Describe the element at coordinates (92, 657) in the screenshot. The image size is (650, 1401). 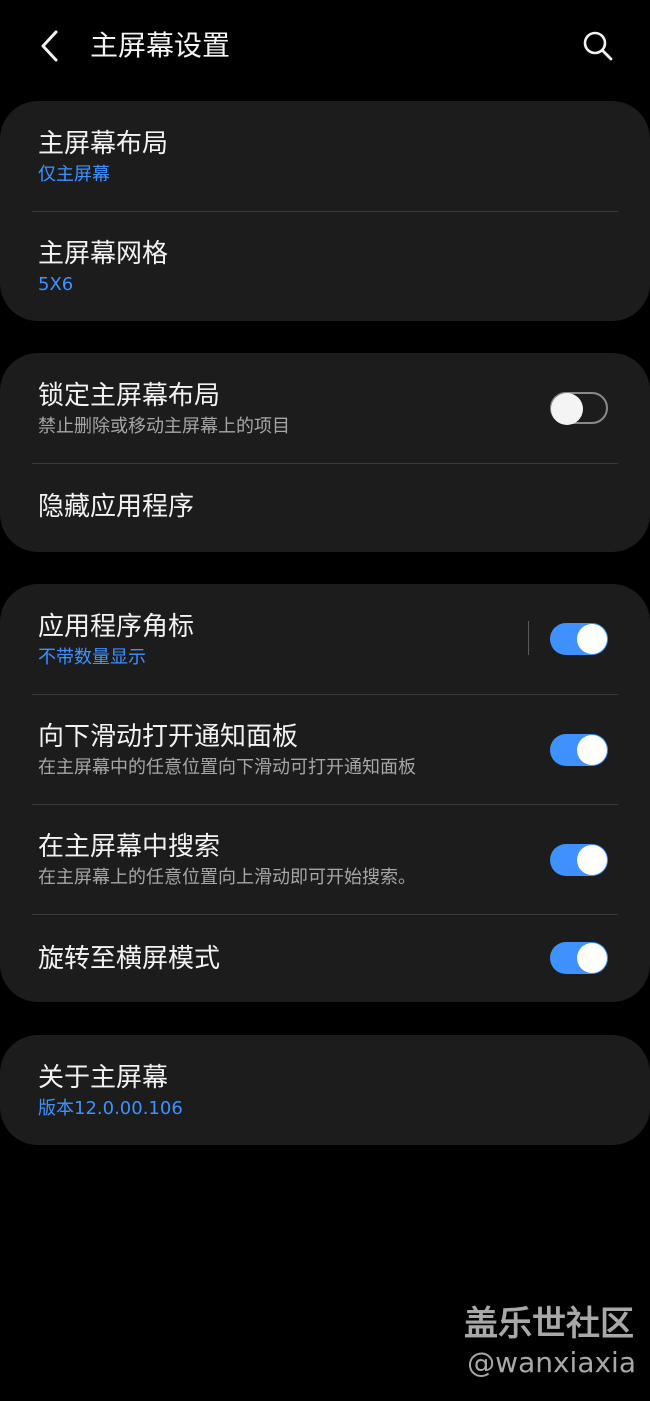
I see `app-badges-value: 不带数量显示` at that location.